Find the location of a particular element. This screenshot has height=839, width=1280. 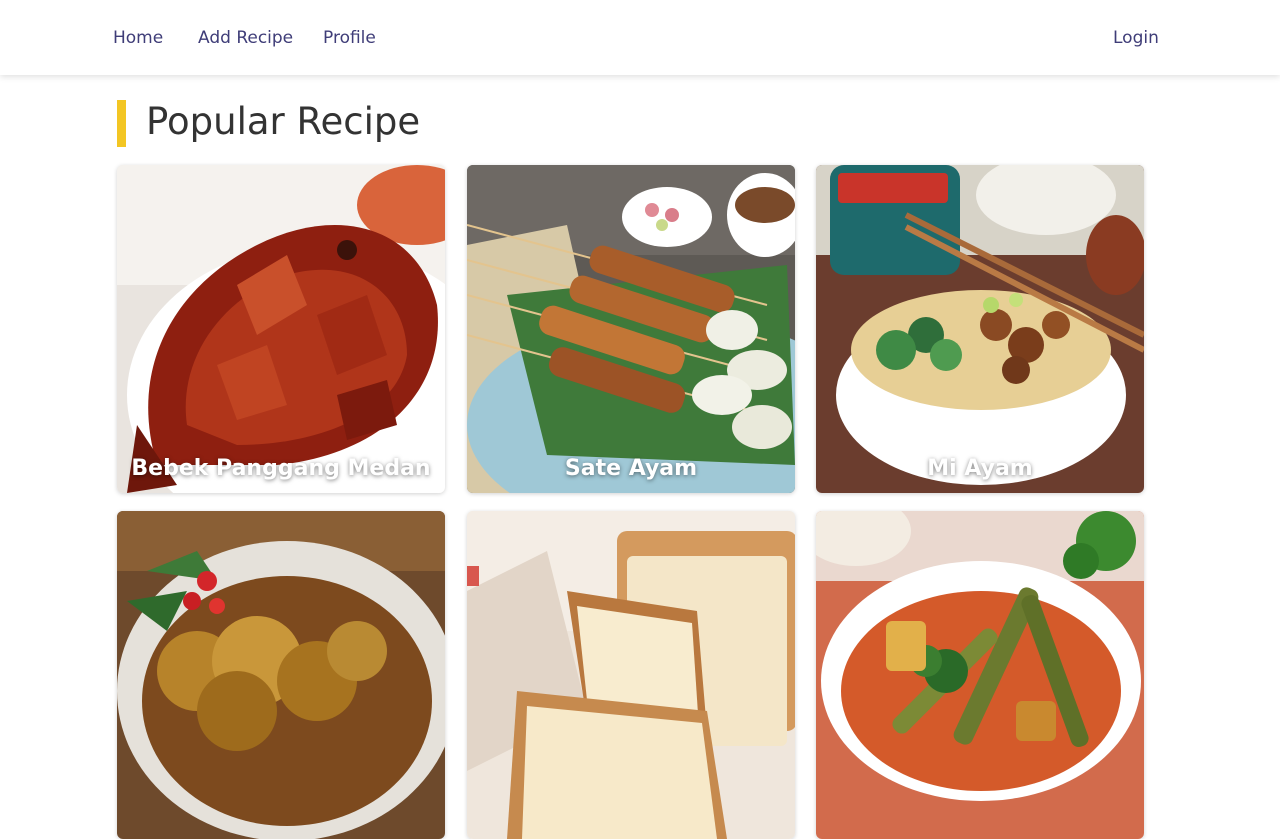

recipe-card-mi-ayam: Mi Ayam is located at coordinates (980, 329).